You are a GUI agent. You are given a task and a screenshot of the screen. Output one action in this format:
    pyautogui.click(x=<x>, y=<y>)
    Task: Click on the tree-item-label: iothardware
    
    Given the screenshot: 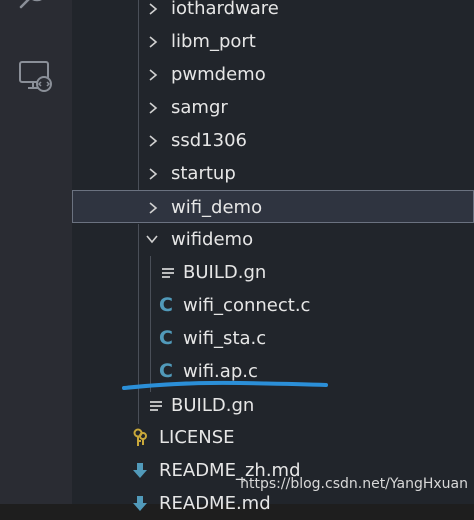 What is the action you would take?
    pyautogui.click(x=225, y=9)
    